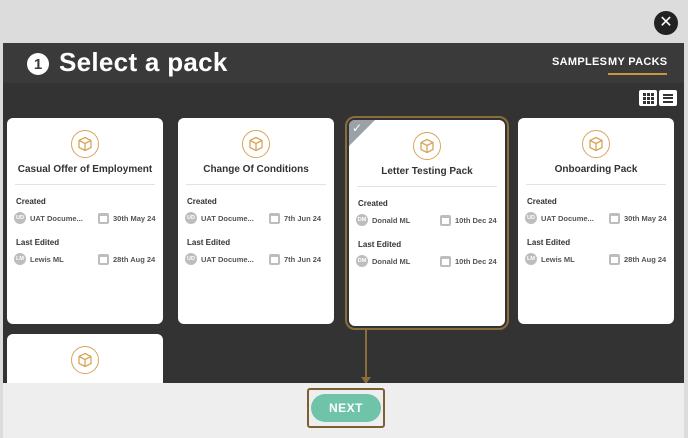  What do you see at coordinates (391, 261) in the screenshot?
I see `edited-by: Donald ML` at bounding box center [391, 261].